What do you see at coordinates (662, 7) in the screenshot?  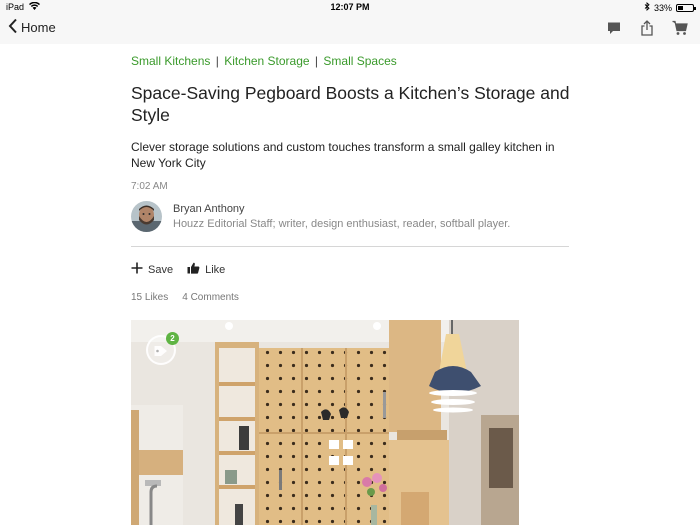 I see `battery-percent: 33%` at bounding box center [662, 7].